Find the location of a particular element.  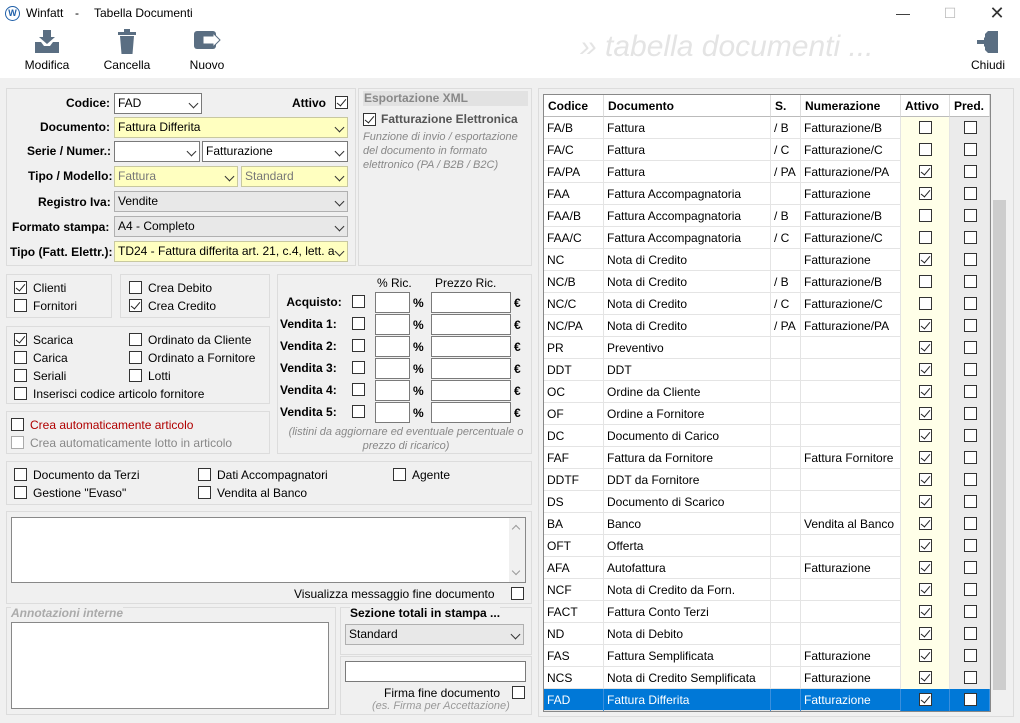

codice-combo: FAD is located at coordinates (158, 103).